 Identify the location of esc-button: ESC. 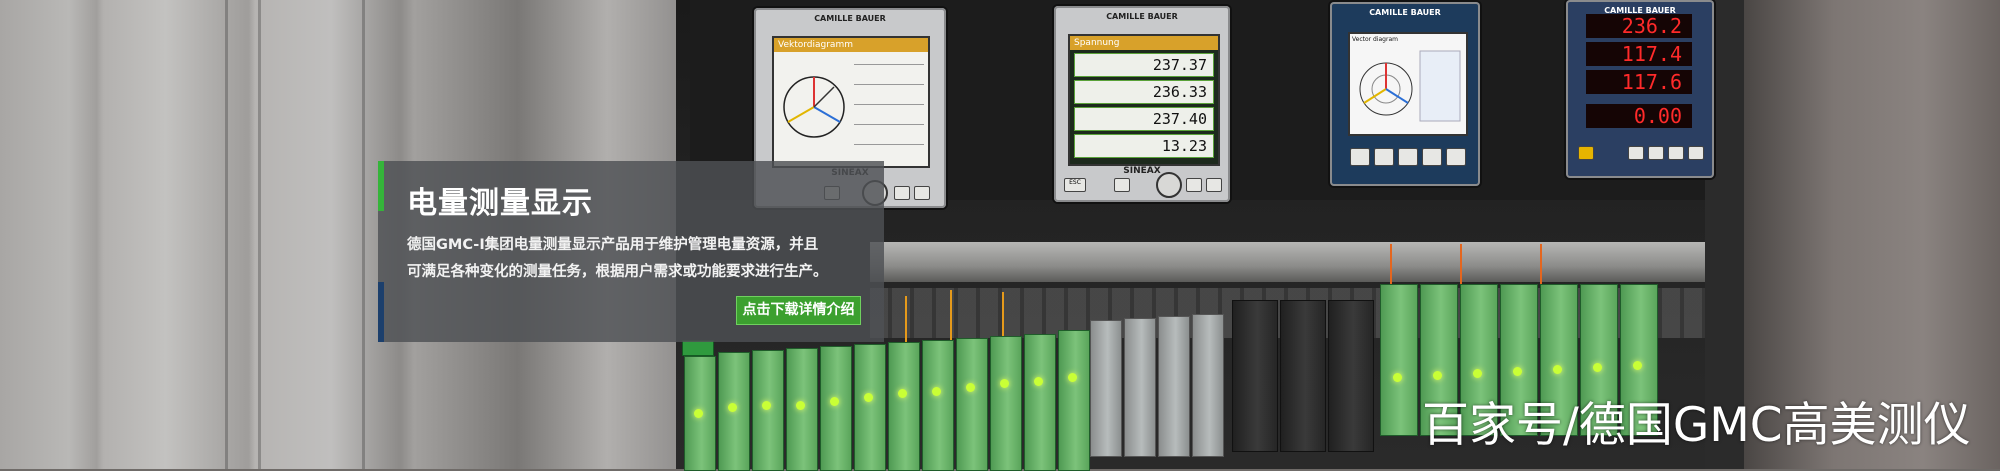
(1075, 185).